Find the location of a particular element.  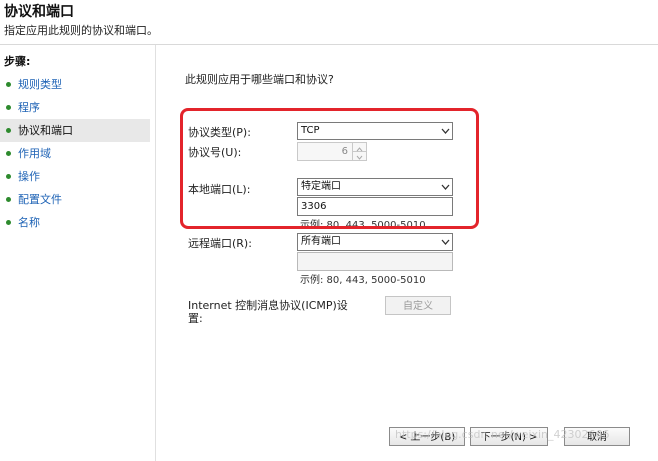

page-title: 协议和端口 is located at coordinates (39, 12).